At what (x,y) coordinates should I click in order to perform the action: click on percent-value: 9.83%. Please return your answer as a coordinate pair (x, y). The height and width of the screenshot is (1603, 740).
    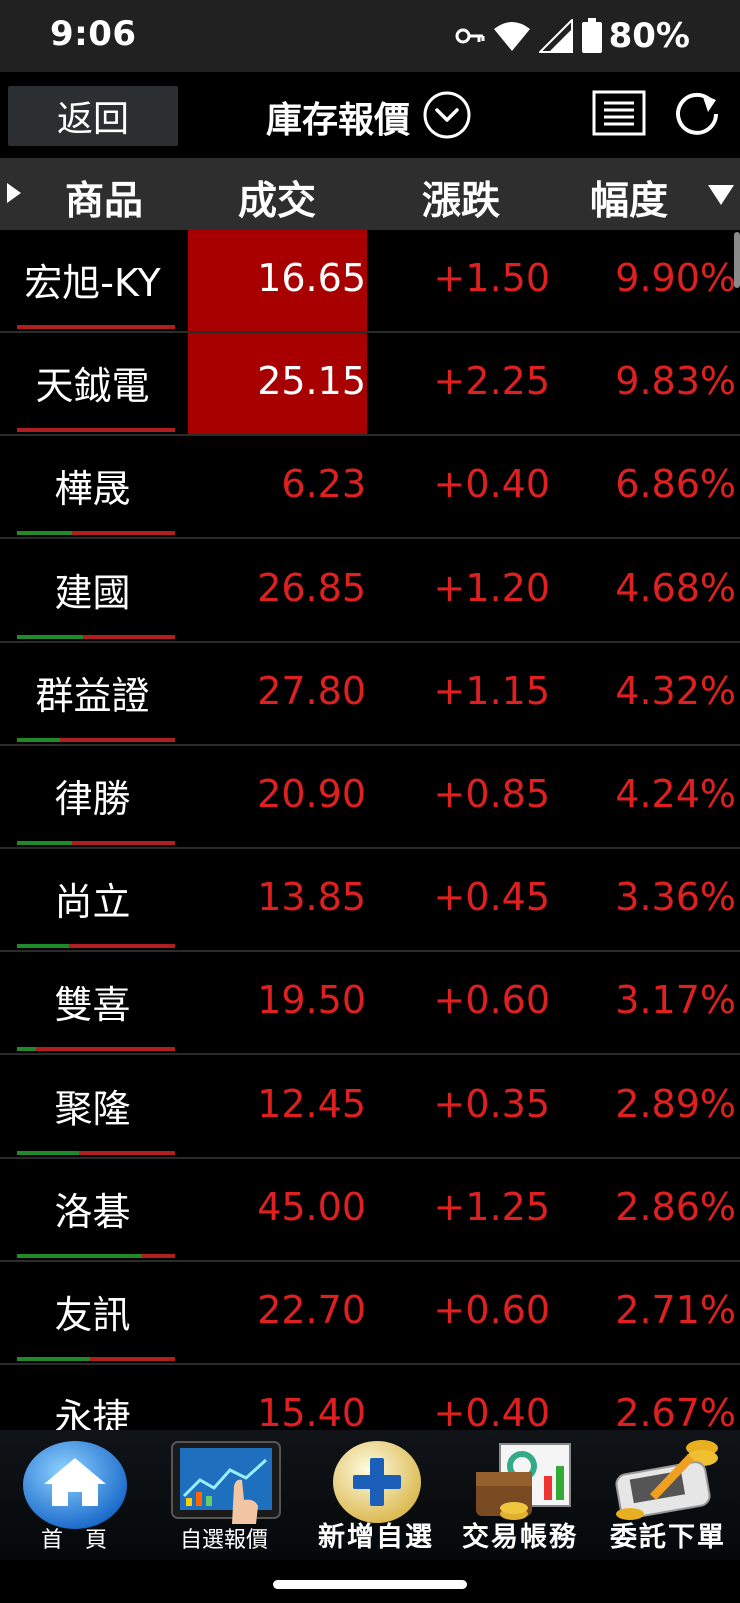
    Looking at the image, I should click on (675, 381).